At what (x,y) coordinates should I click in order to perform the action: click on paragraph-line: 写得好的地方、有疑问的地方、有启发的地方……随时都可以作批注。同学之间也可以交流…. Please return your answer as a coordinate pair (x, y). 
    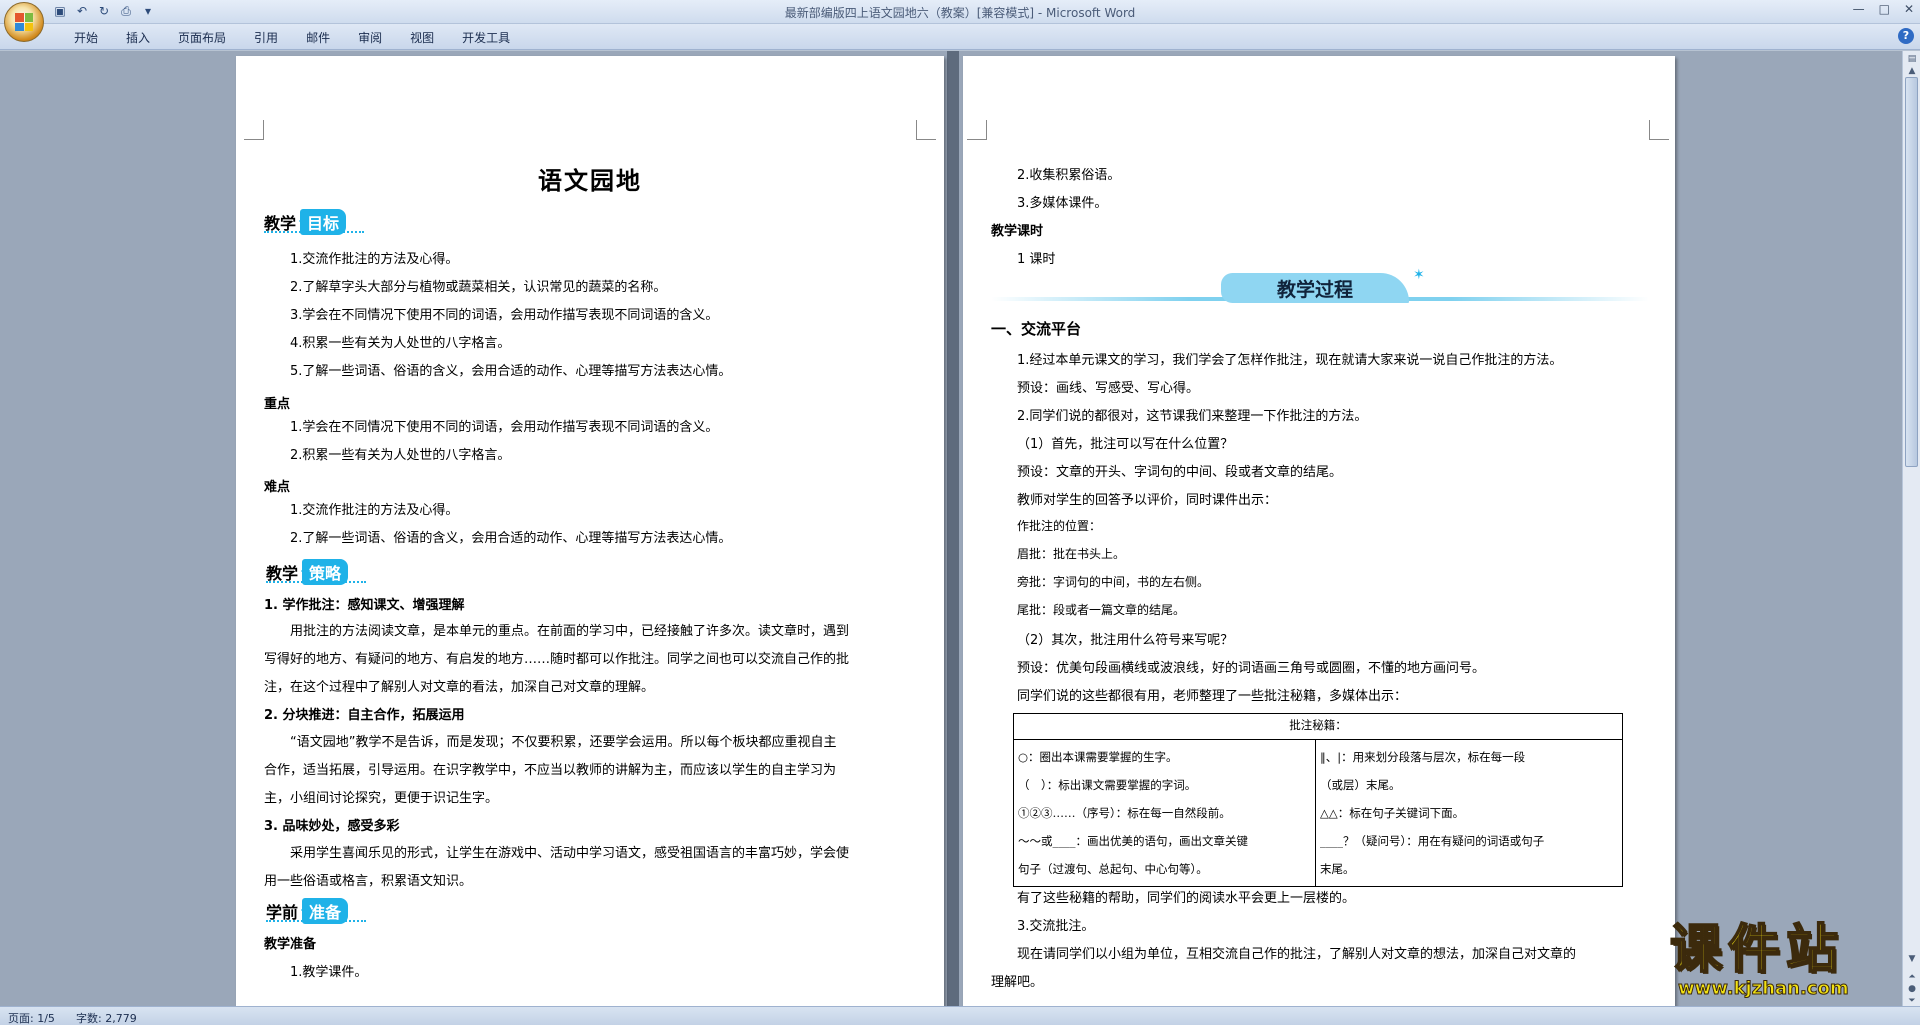
    Looking at the image, I should click on (557, 659).